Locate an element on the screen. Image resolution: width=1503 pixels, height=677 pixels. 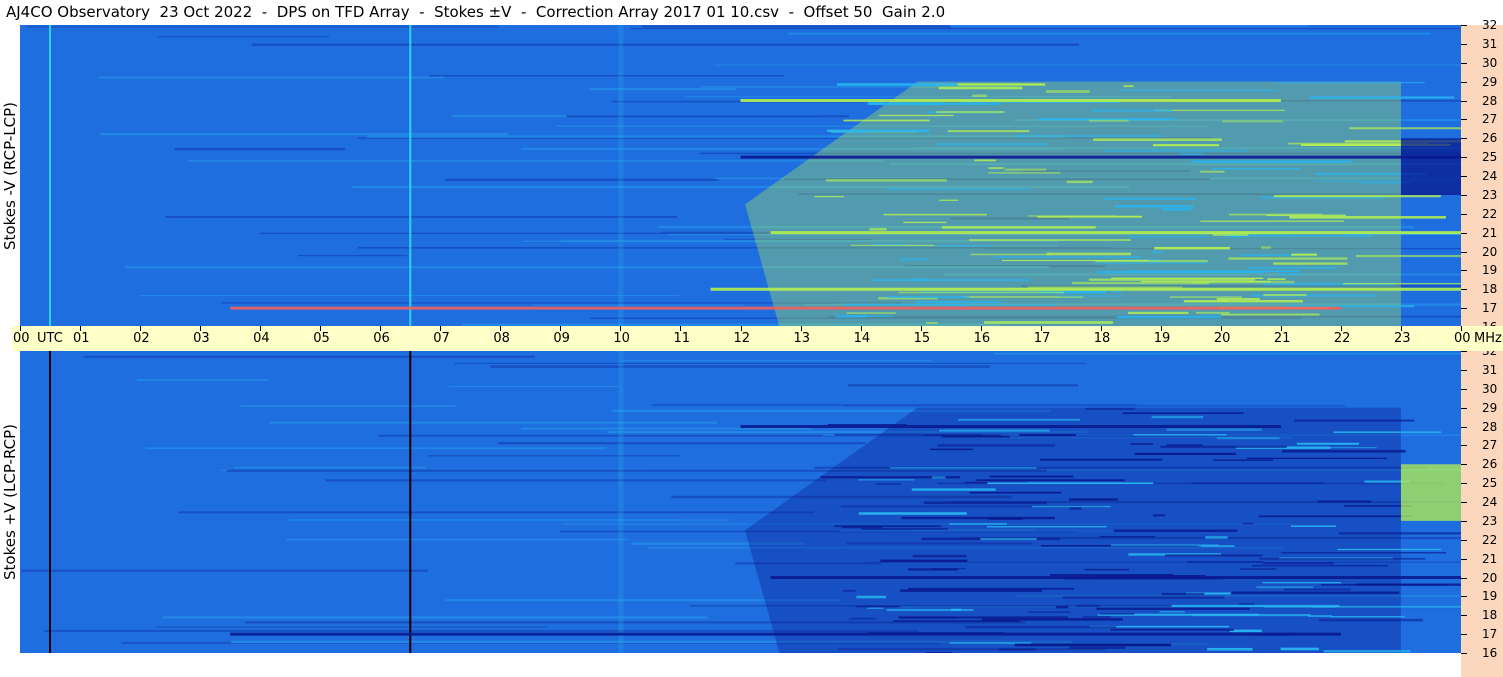
bottom-freq-tick-label: 24 is located at coordinates (1489, 502).